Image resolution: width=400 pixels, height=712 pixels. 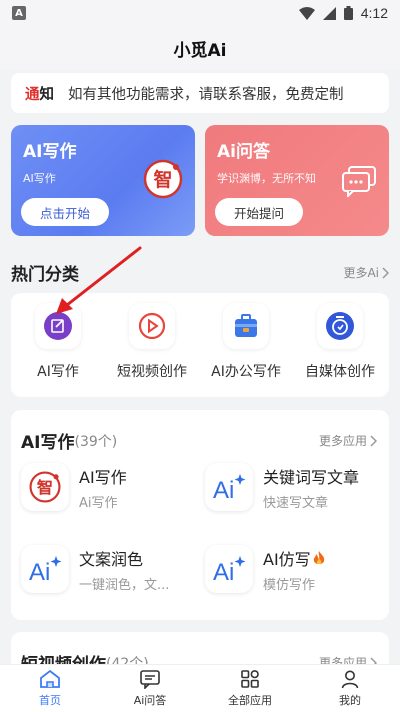 What do you see at coordinates (50, 678) in the screenshot?
I see `home-icon` at bounding box center [50, 678].